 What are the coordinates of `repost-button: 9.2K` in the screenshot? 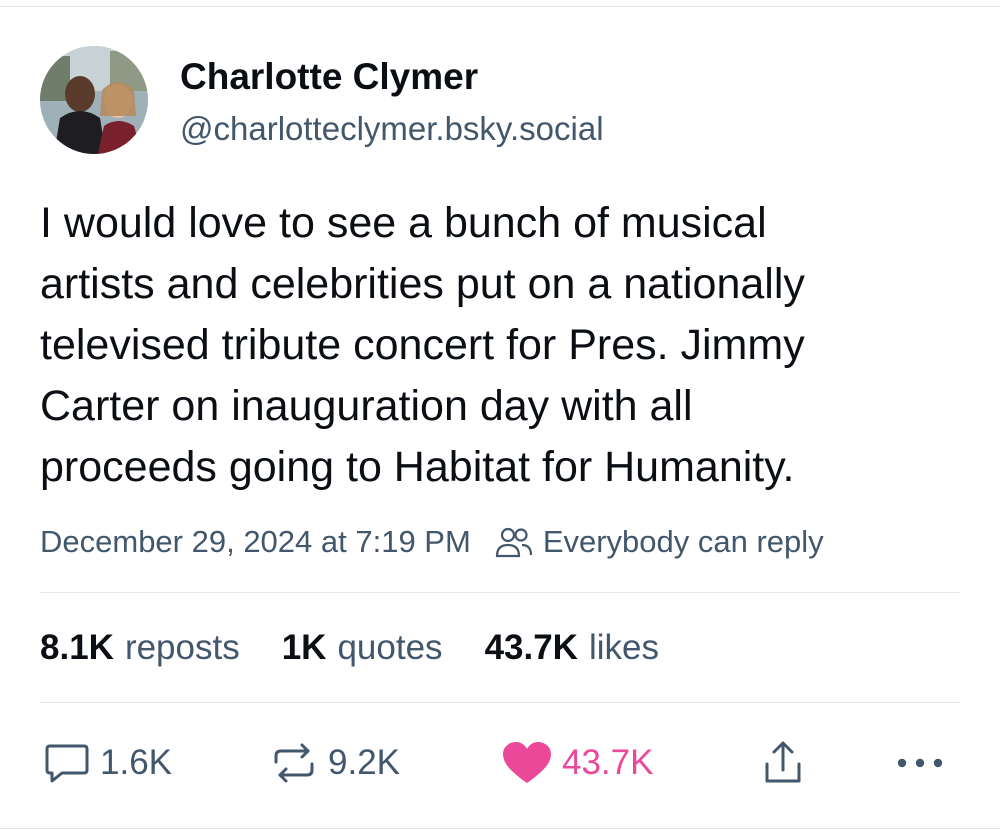 It's located at (335, 763).